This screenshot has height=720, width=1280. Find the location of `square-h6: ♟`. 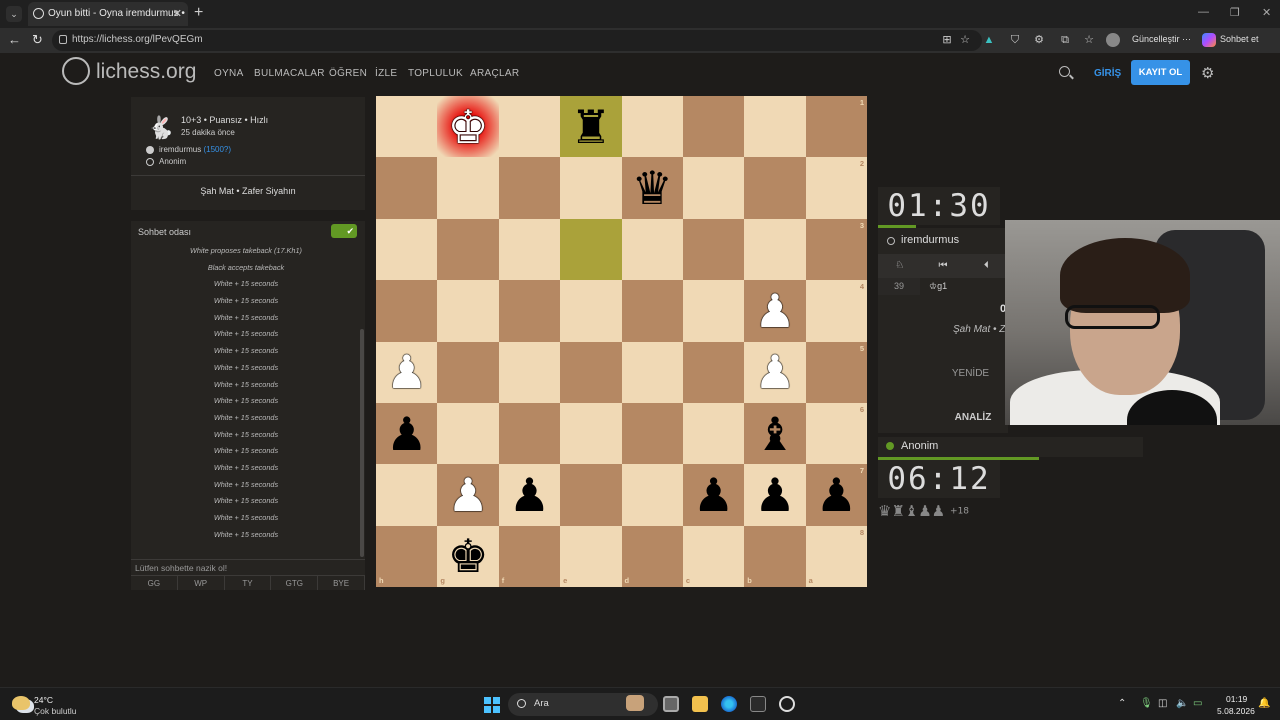

square-h6: ♟ is located at coordinates (407, 433).